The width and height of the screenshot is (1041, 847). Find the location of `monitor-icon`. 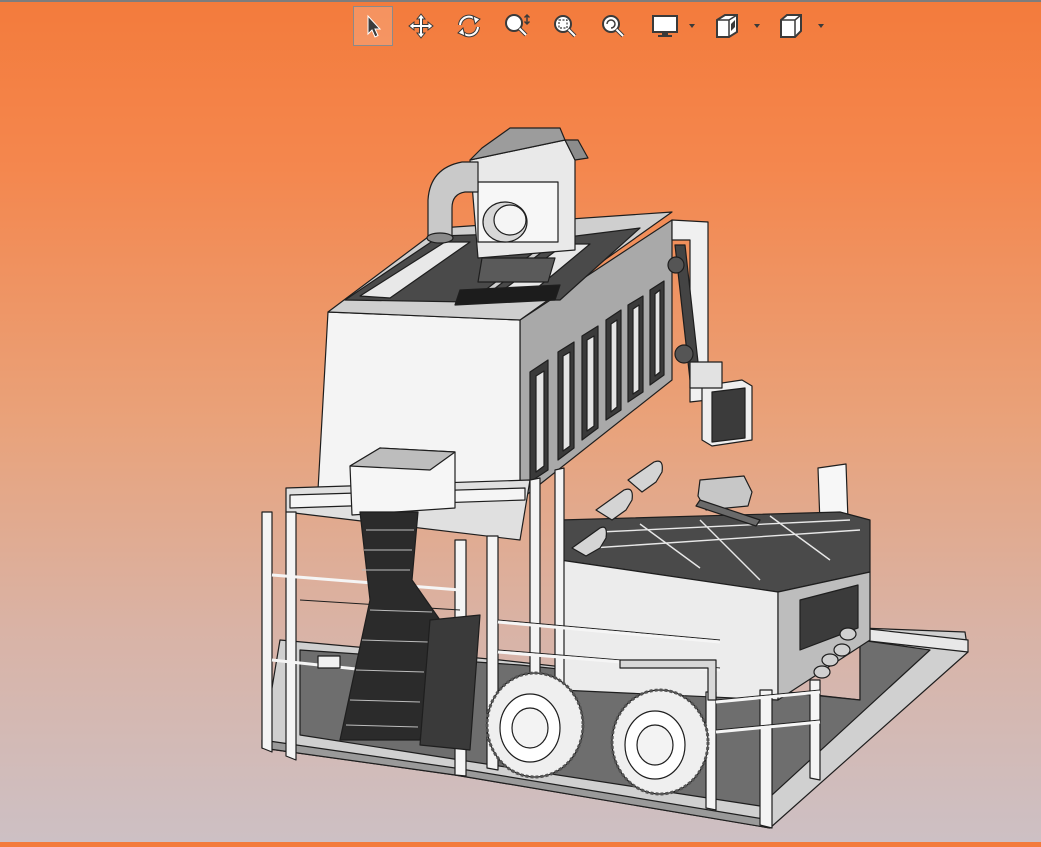

monitor-icon is located at coordinates (665, 26).